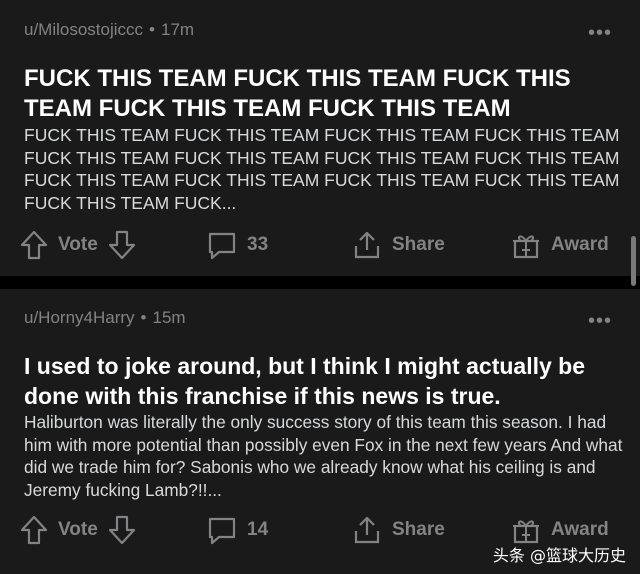  What do you see at coordinates (559, 555) in the screenshot?
I see `watermark: 头条 @篮球大历史` at bounding box center [559, 555].